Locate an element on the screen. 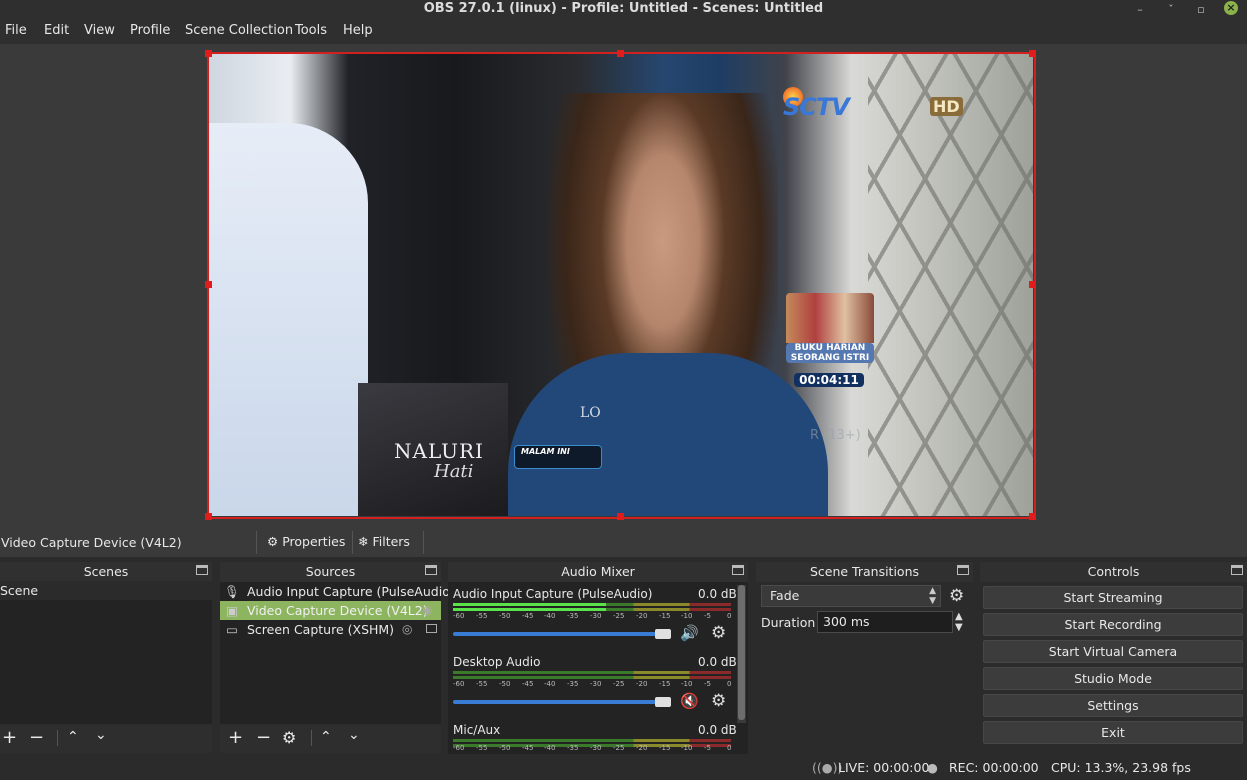 The image size is (1247, 780). studio-mode-button: Studio Mode is located at coordinates (1113, 678).